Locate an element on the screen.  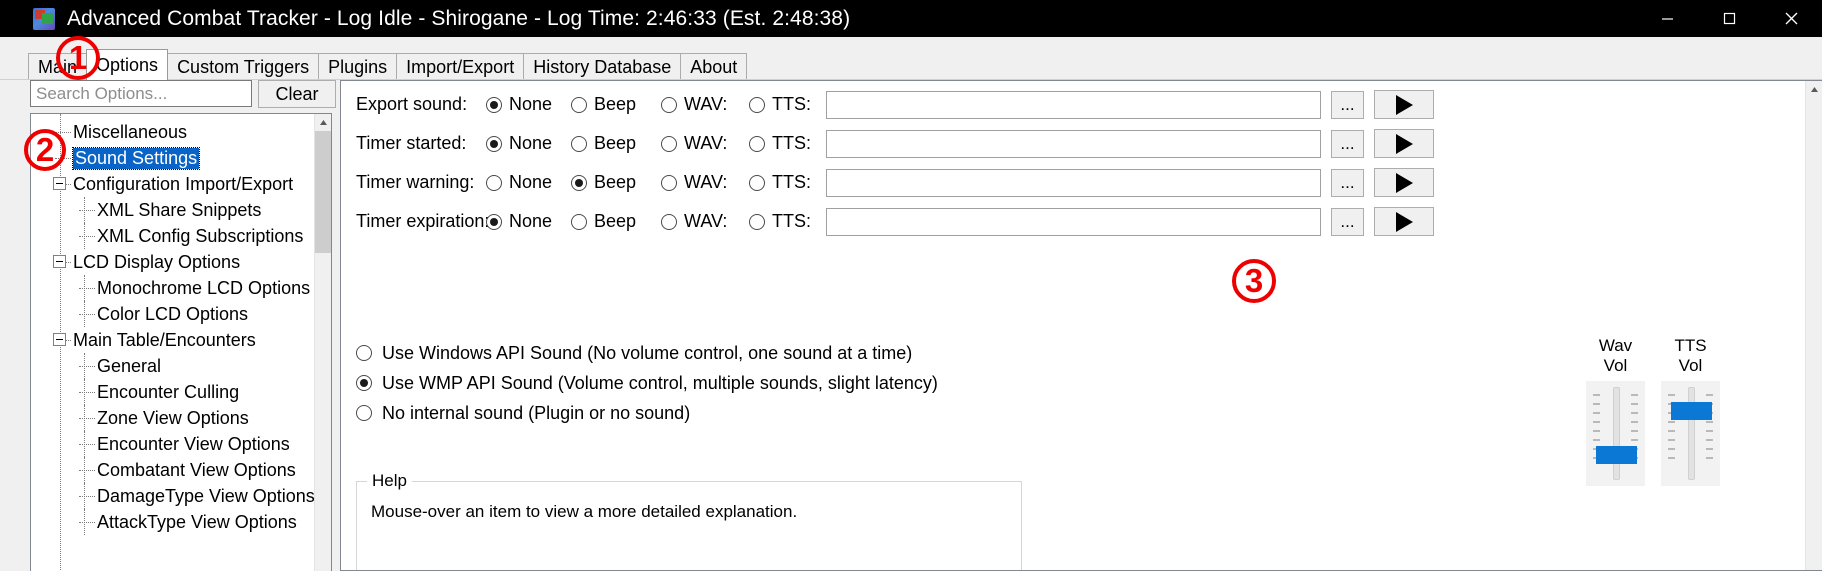
annotation-marker-2: 2 is located at coordinates (45, 150).